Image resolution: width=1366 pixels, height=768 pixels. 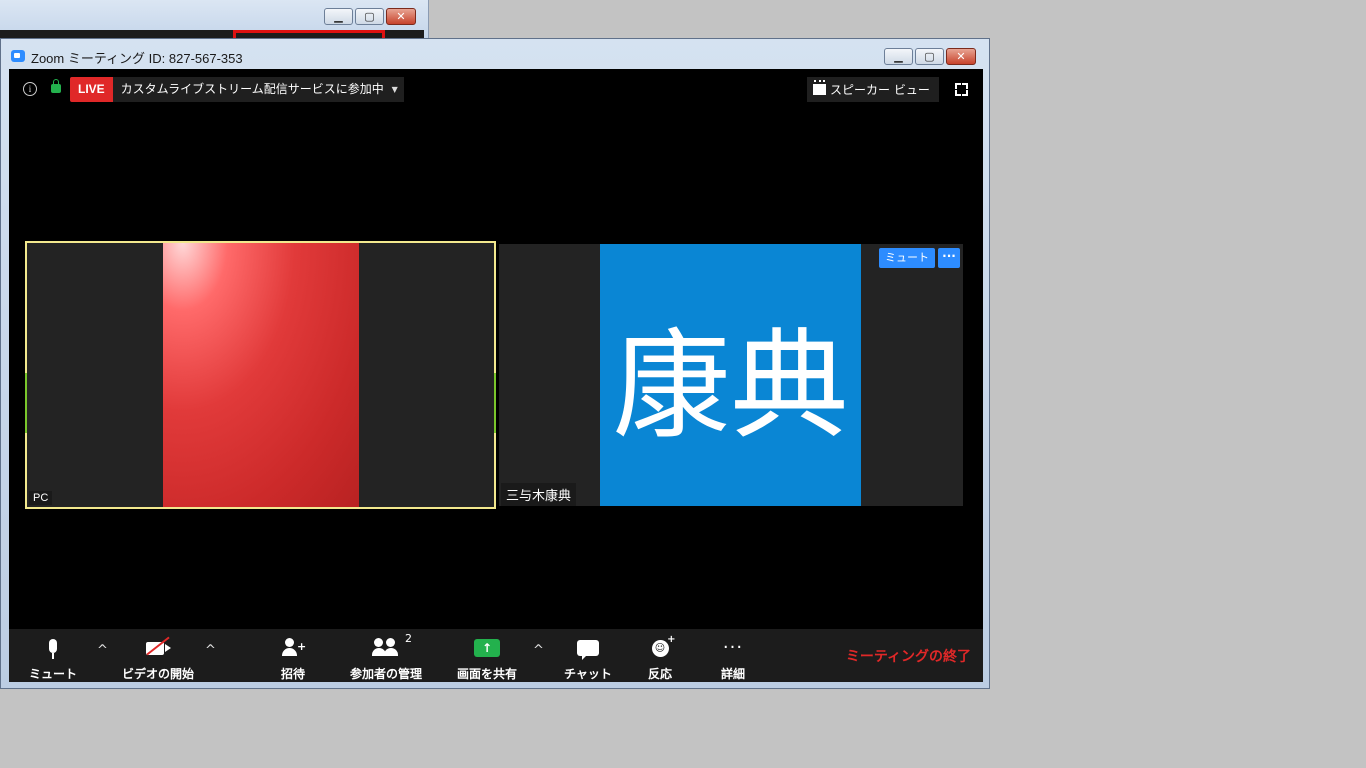 I want to click on share-screen-button: ↑ 画面を共有, so click(x=487, y=655).